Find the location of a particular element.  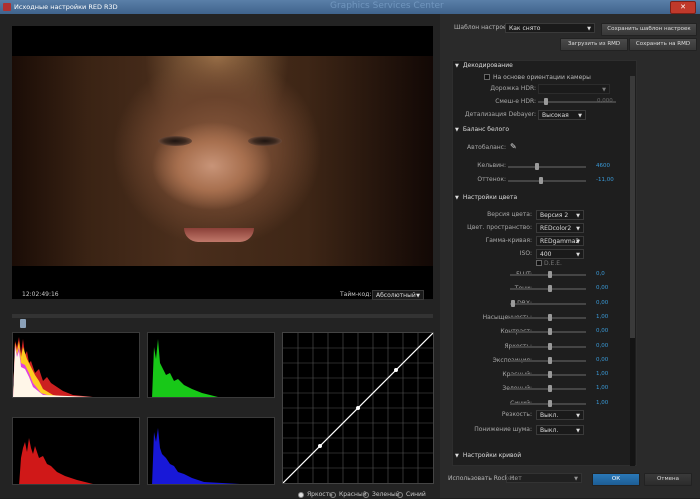

tint-knob is located at coordinates (541, 180).